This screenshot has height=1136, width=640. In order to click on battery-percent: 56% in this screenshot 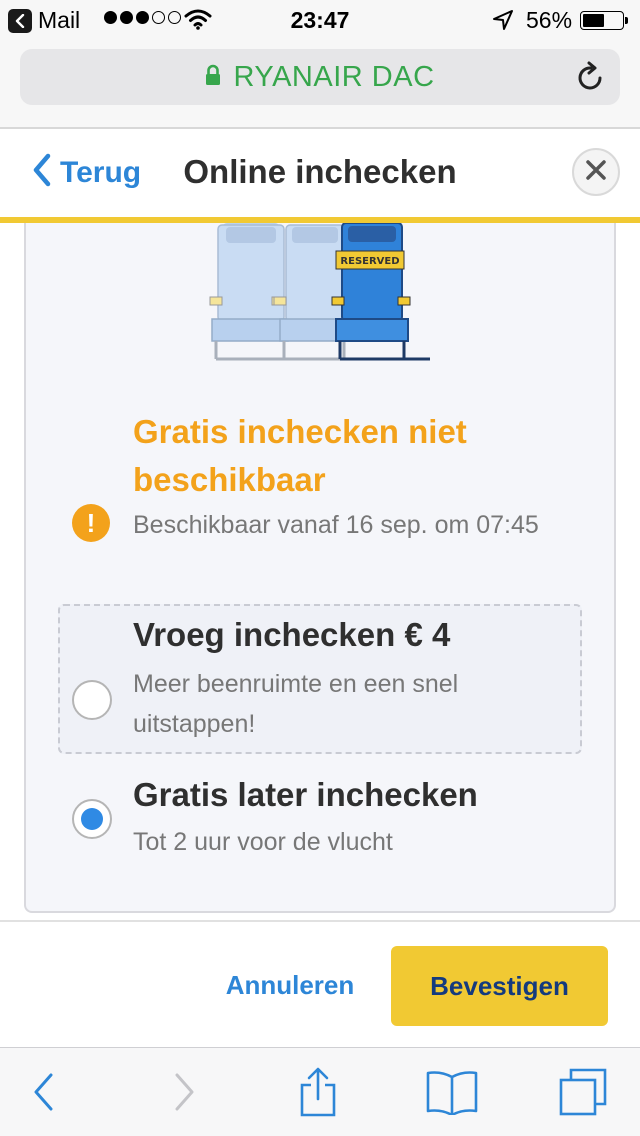, I will do `click(549, 20)`.